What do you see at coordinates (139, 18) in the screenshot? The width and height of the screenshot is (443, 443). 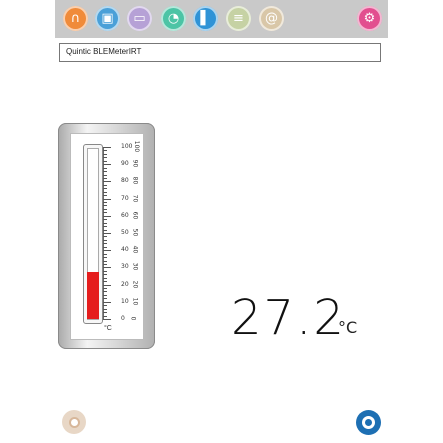 I see `folder-icon: ▭` at bounding box center [139, 18].